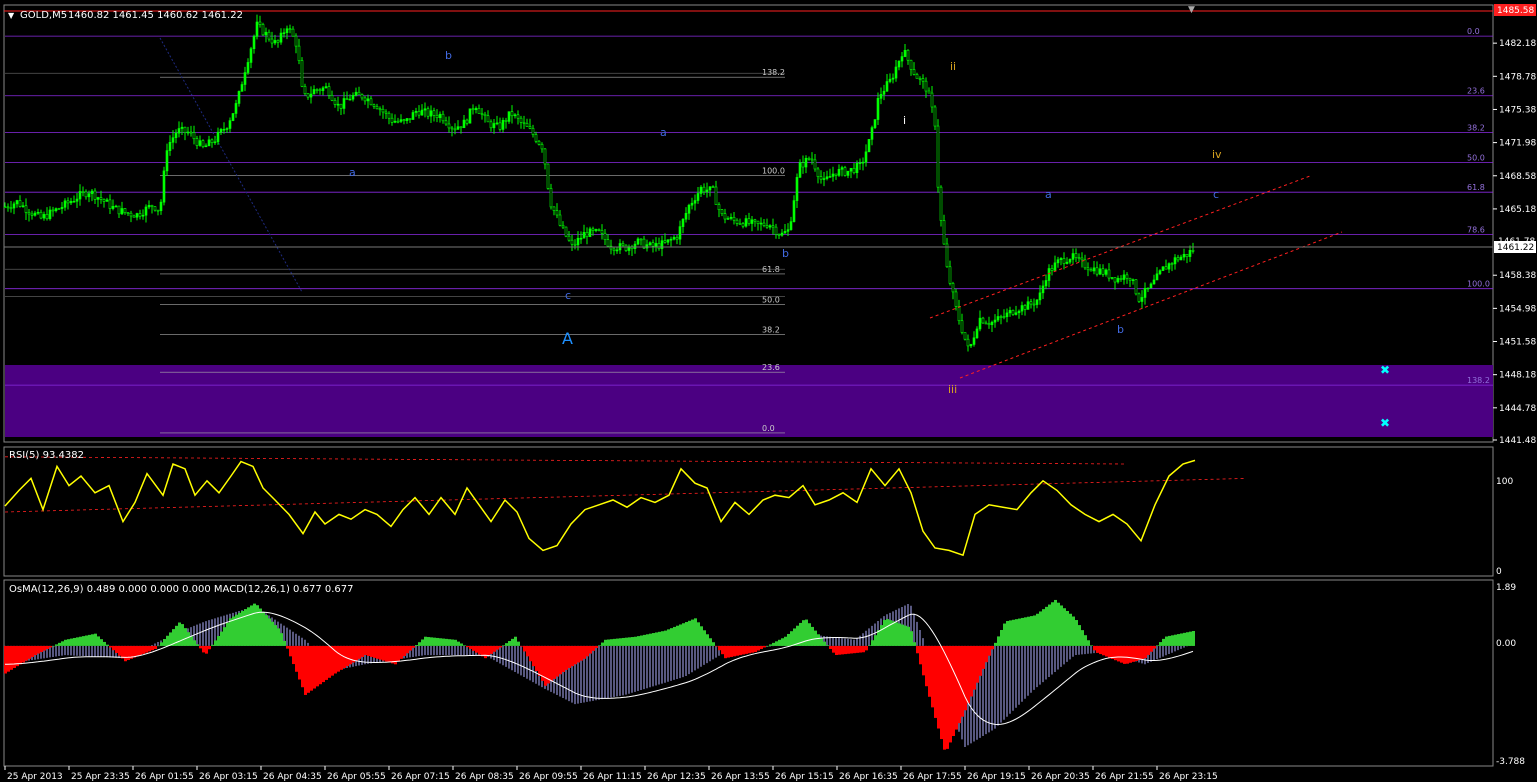 The image size is (1537, 782). Describe the element at coordinates (1216, 194) in the screenshot. I see `wave-label: c` at that location.